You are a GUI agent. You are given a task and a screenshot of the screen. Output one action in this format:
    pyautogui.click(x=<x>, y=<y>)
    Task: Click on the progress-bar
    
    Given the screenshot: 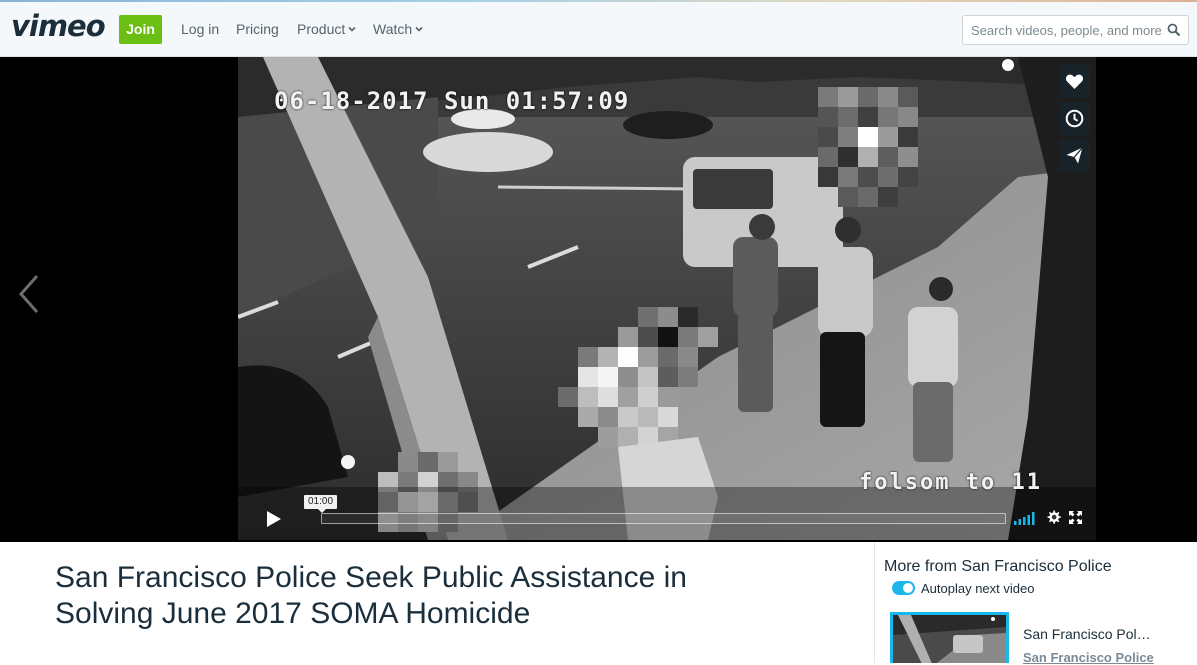 What is the action you would take?
    pyautogui.click(x=663, y=518)
    